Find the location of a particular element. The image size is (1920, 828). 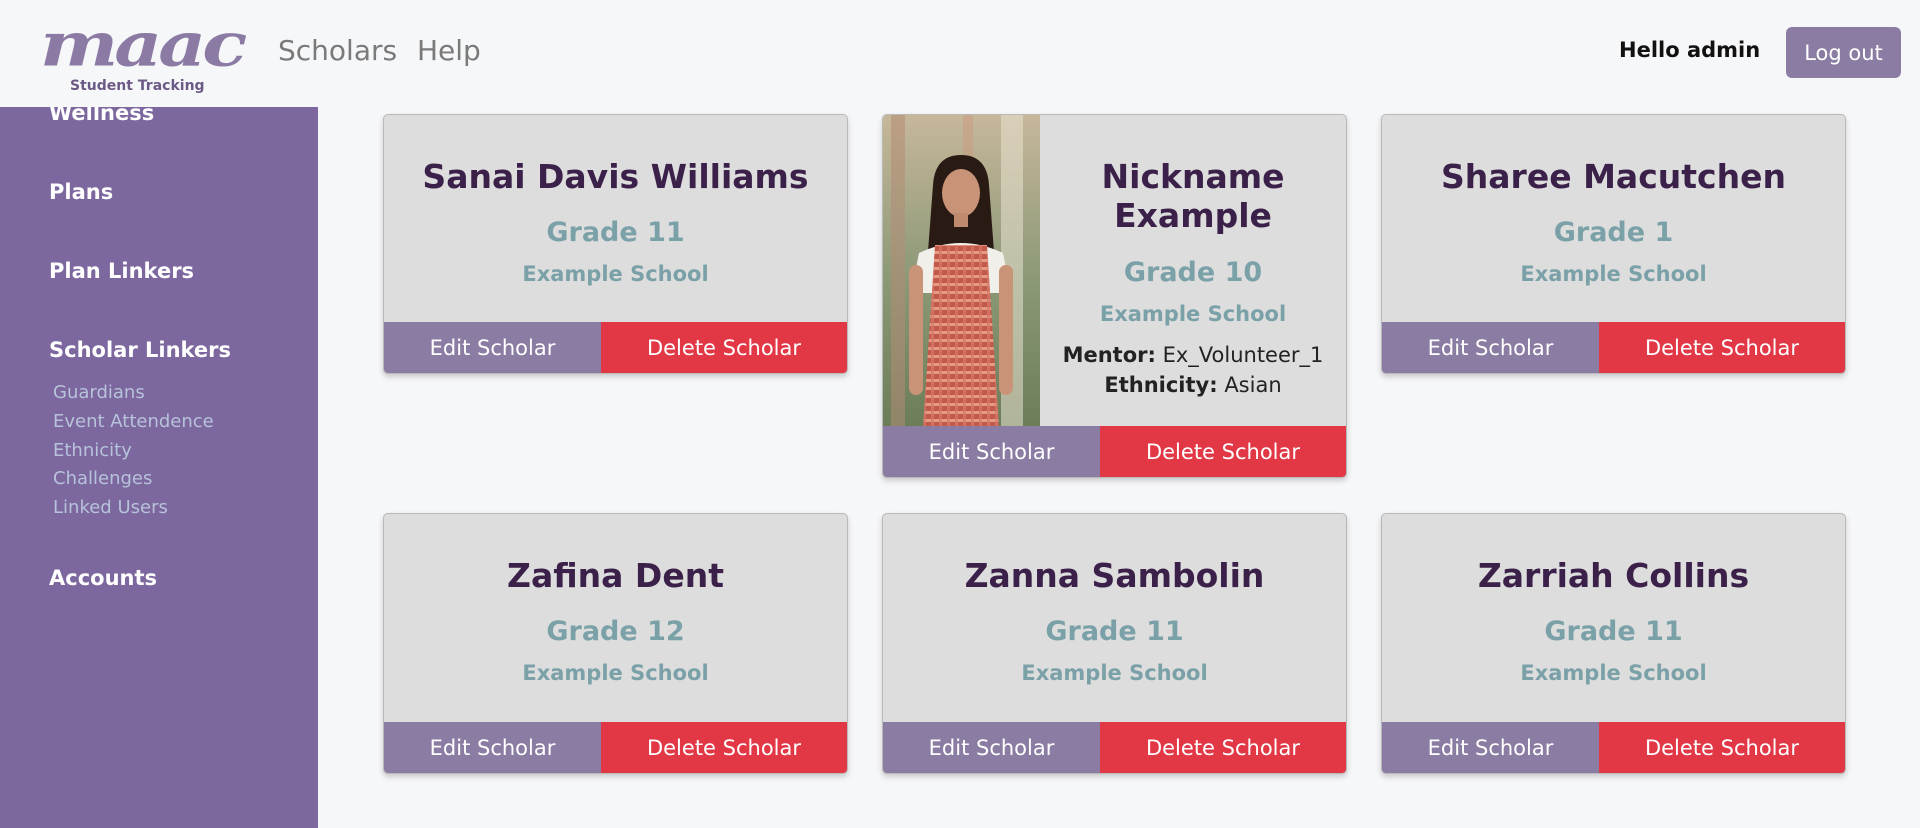

ethnicity-label: Ethnicity: is located at coordinates (1161, 385).